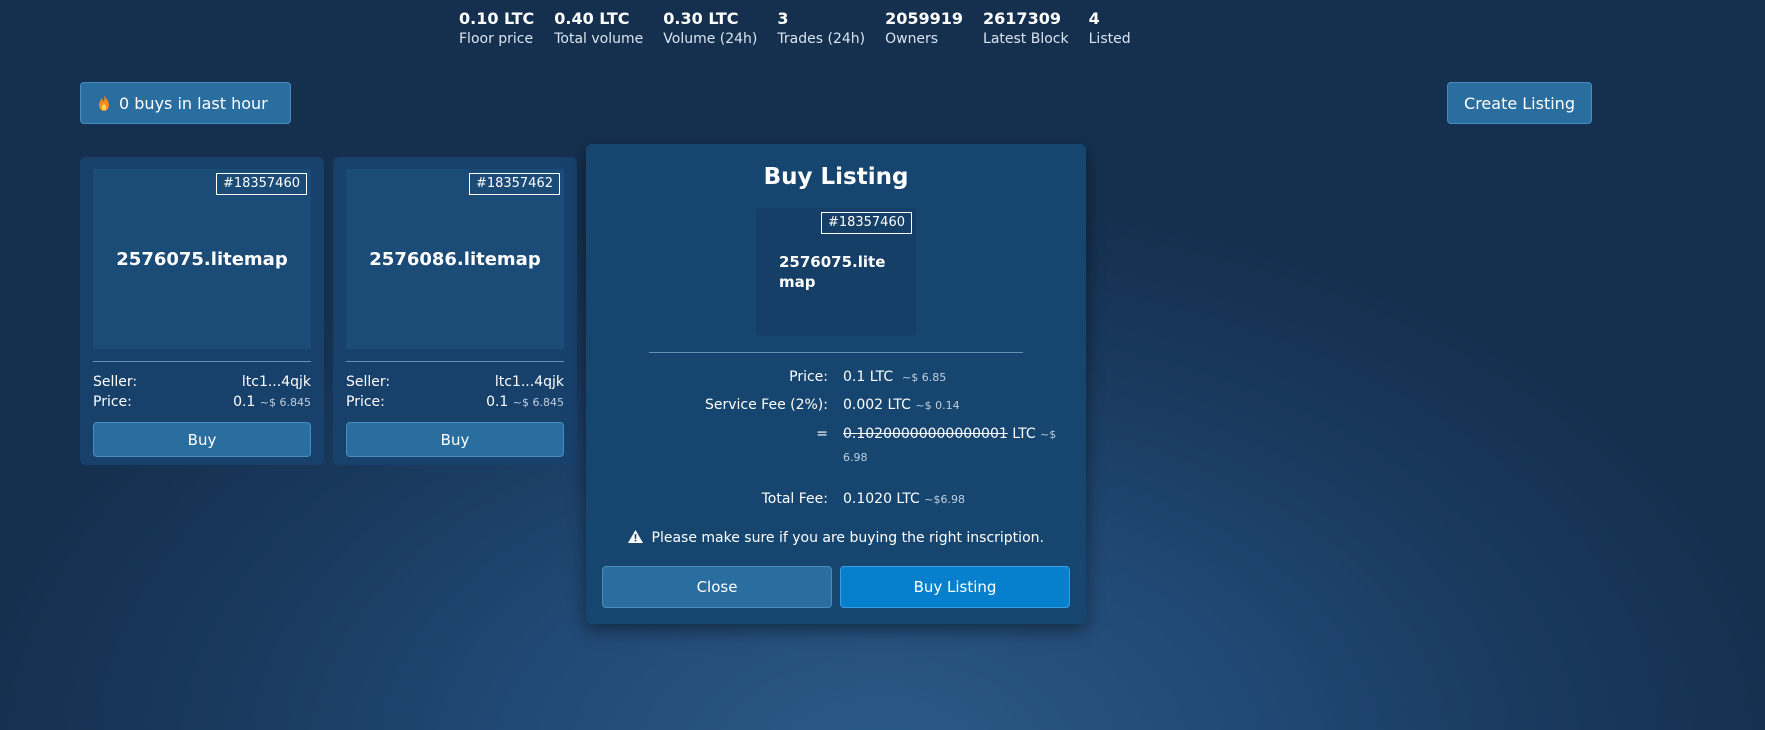  I want to click on stat-trades-24h: 3 Trades (24h), so click(821, 28).